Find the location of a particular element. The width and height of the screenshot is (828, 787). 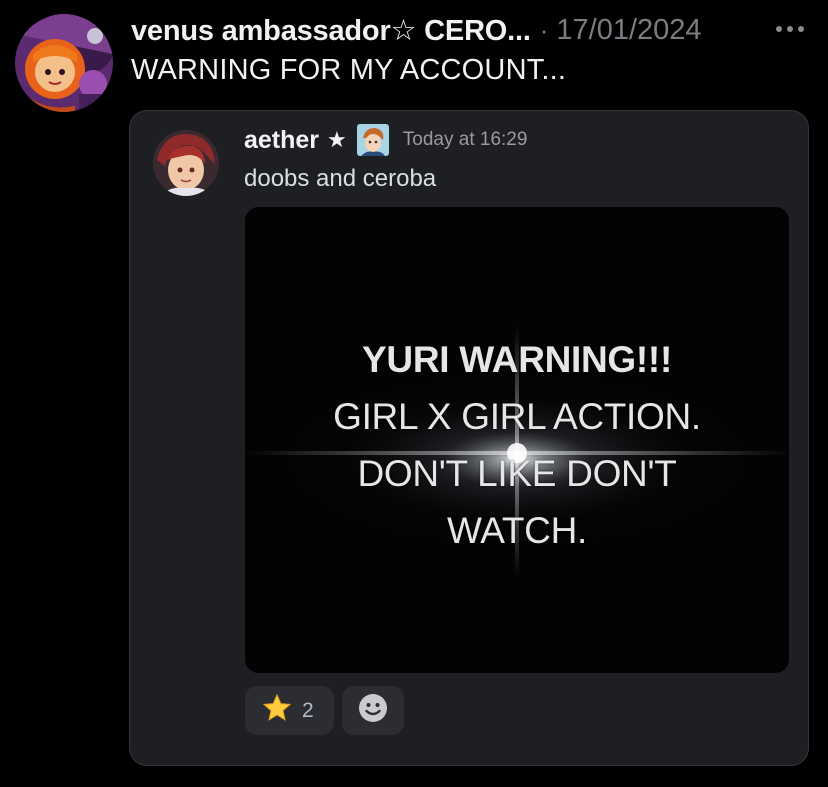

author-avatar is located at coordinates (64, 63).